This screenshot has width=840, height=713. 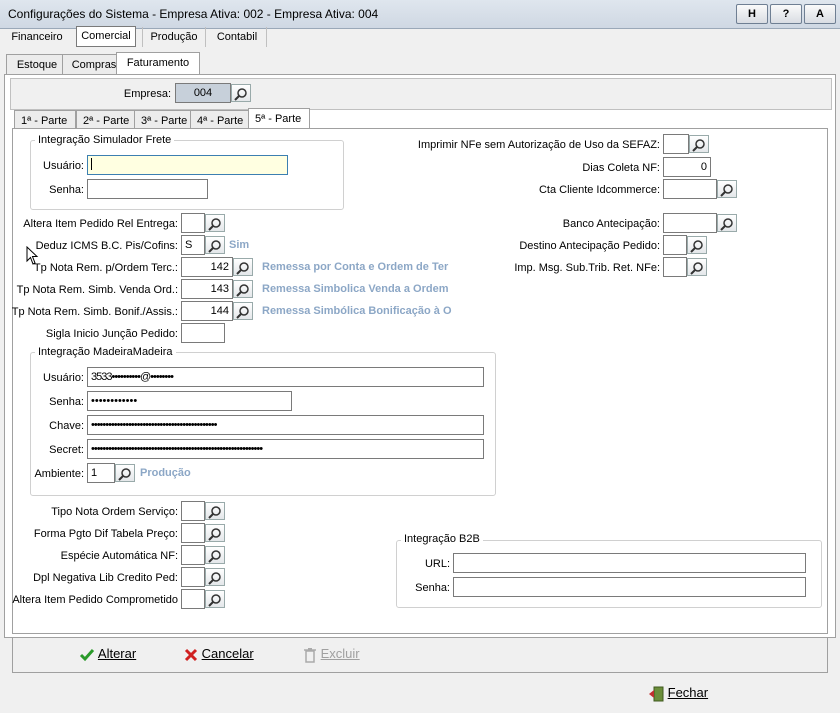 I want to click on cancelar-label: Cancelar, so click(x=227, y=653).